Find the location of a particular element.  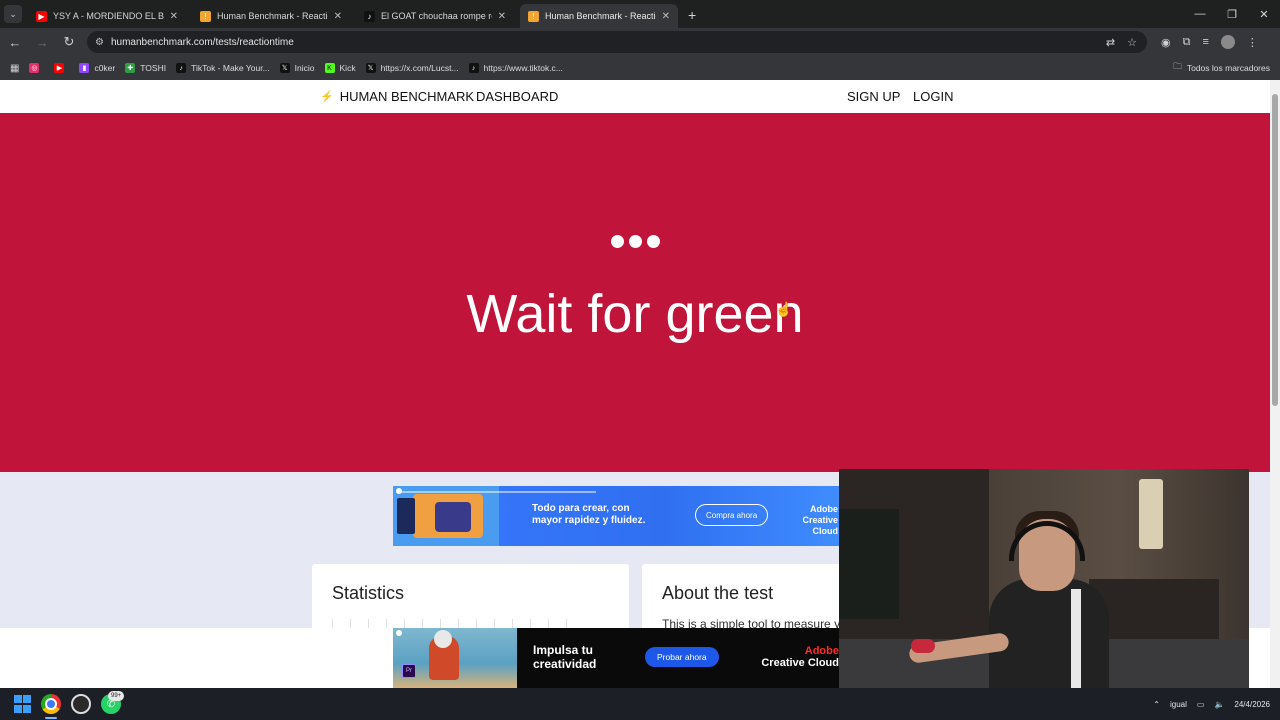

tray-text: igual is located at coordinates (1178, 704).